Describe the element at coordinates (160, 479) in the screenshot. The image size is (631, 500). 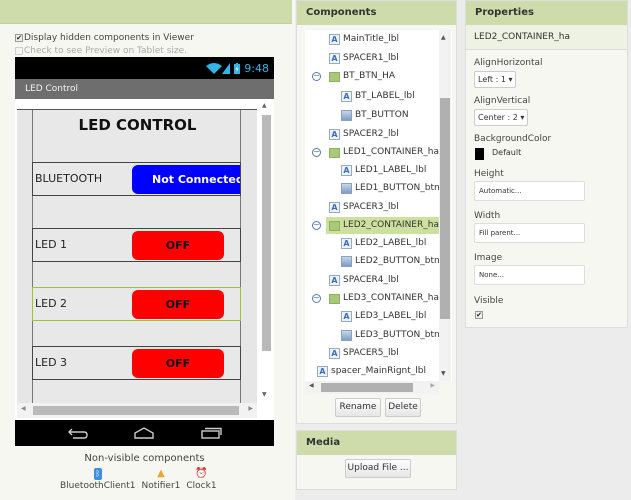
I see `non-visible-notifier: ▲ Notifier1` at that location.